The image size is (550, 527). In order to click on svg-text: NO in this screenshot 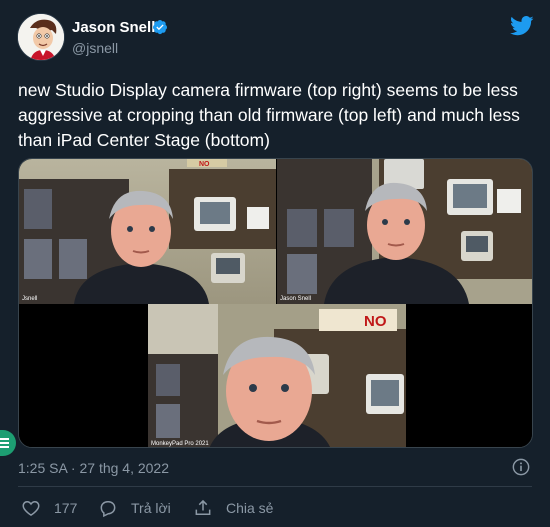, I will do `click(204, 164)`.